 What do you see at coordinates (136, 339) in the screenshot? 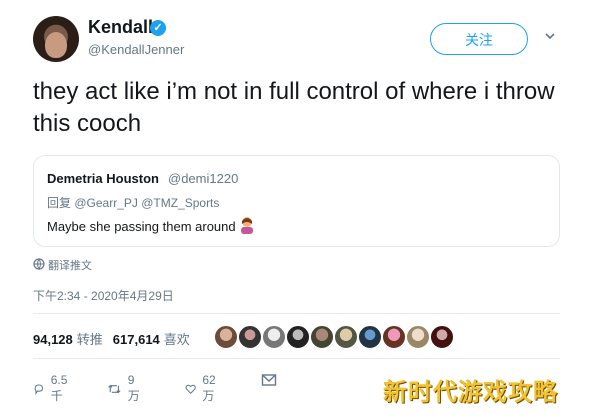
I see `likes-count: 617,614` at bounding box center [136, 339].